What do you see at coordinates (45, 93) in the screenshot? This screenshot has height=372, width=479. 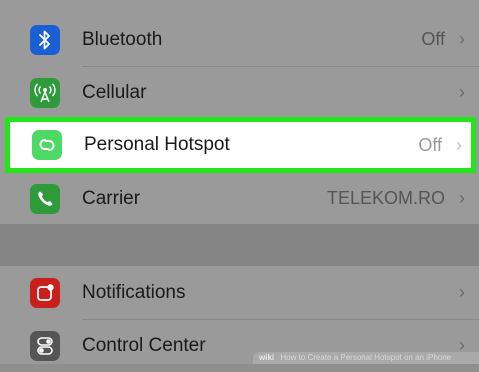 I see `cellular-antenna-icon` at bounding box center [45, 93].